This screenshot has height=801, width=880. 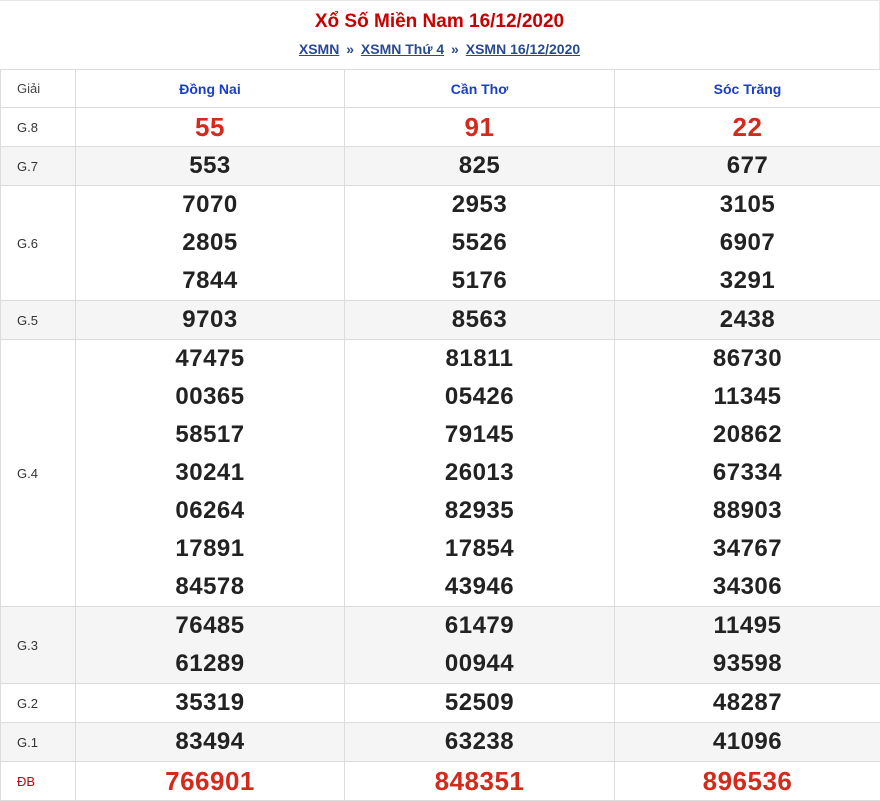 I want to click on result-cell-dong-nai: 55, so click(x=210, y=127).